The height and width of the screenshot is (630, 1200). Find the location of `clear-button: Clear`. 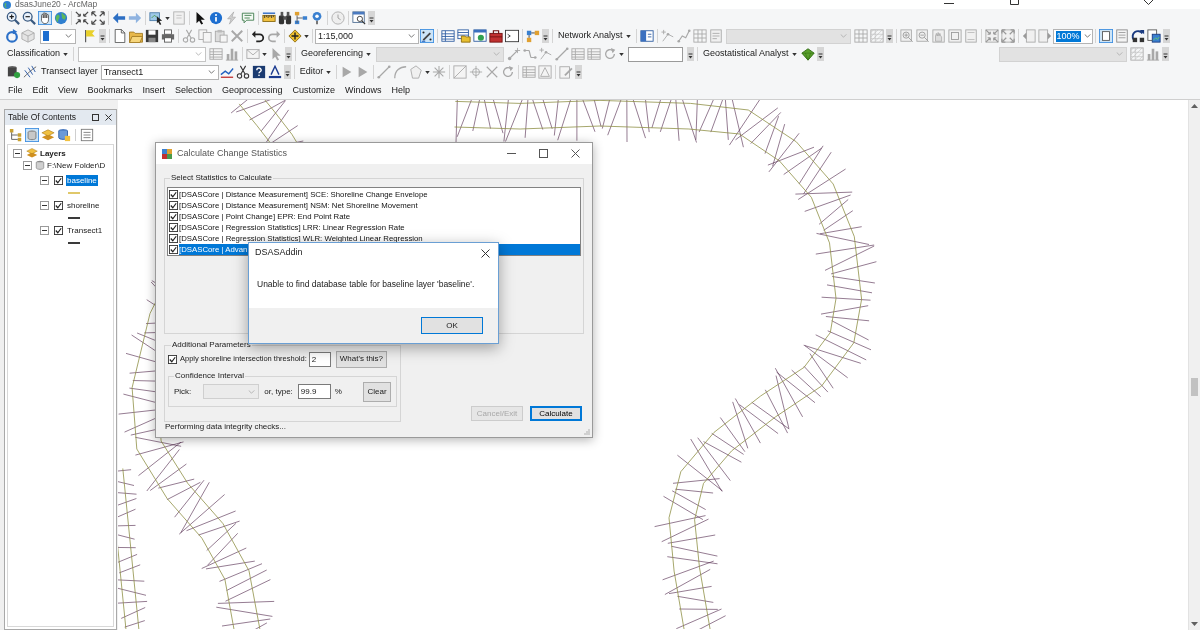

clear-button: Clear is located at coordinates (377, 391).